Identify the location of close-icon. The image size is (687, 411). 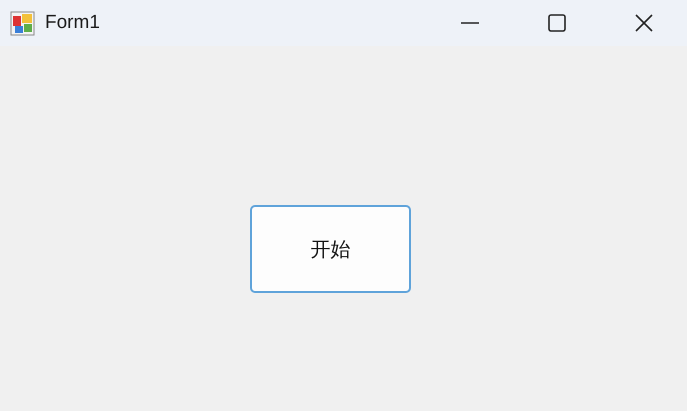
(644, 23).